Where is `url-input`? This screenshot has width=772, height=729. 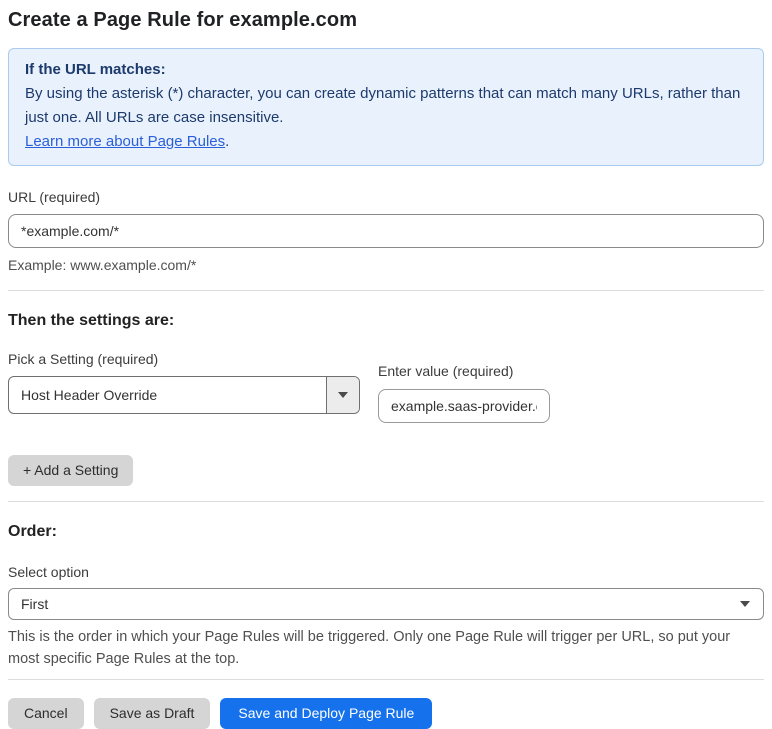
url-input is located at coordinates (386, 231).